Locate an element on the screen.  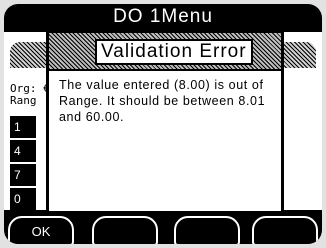
title-bar: DO 1Menu is located at coordinates (163, 18).